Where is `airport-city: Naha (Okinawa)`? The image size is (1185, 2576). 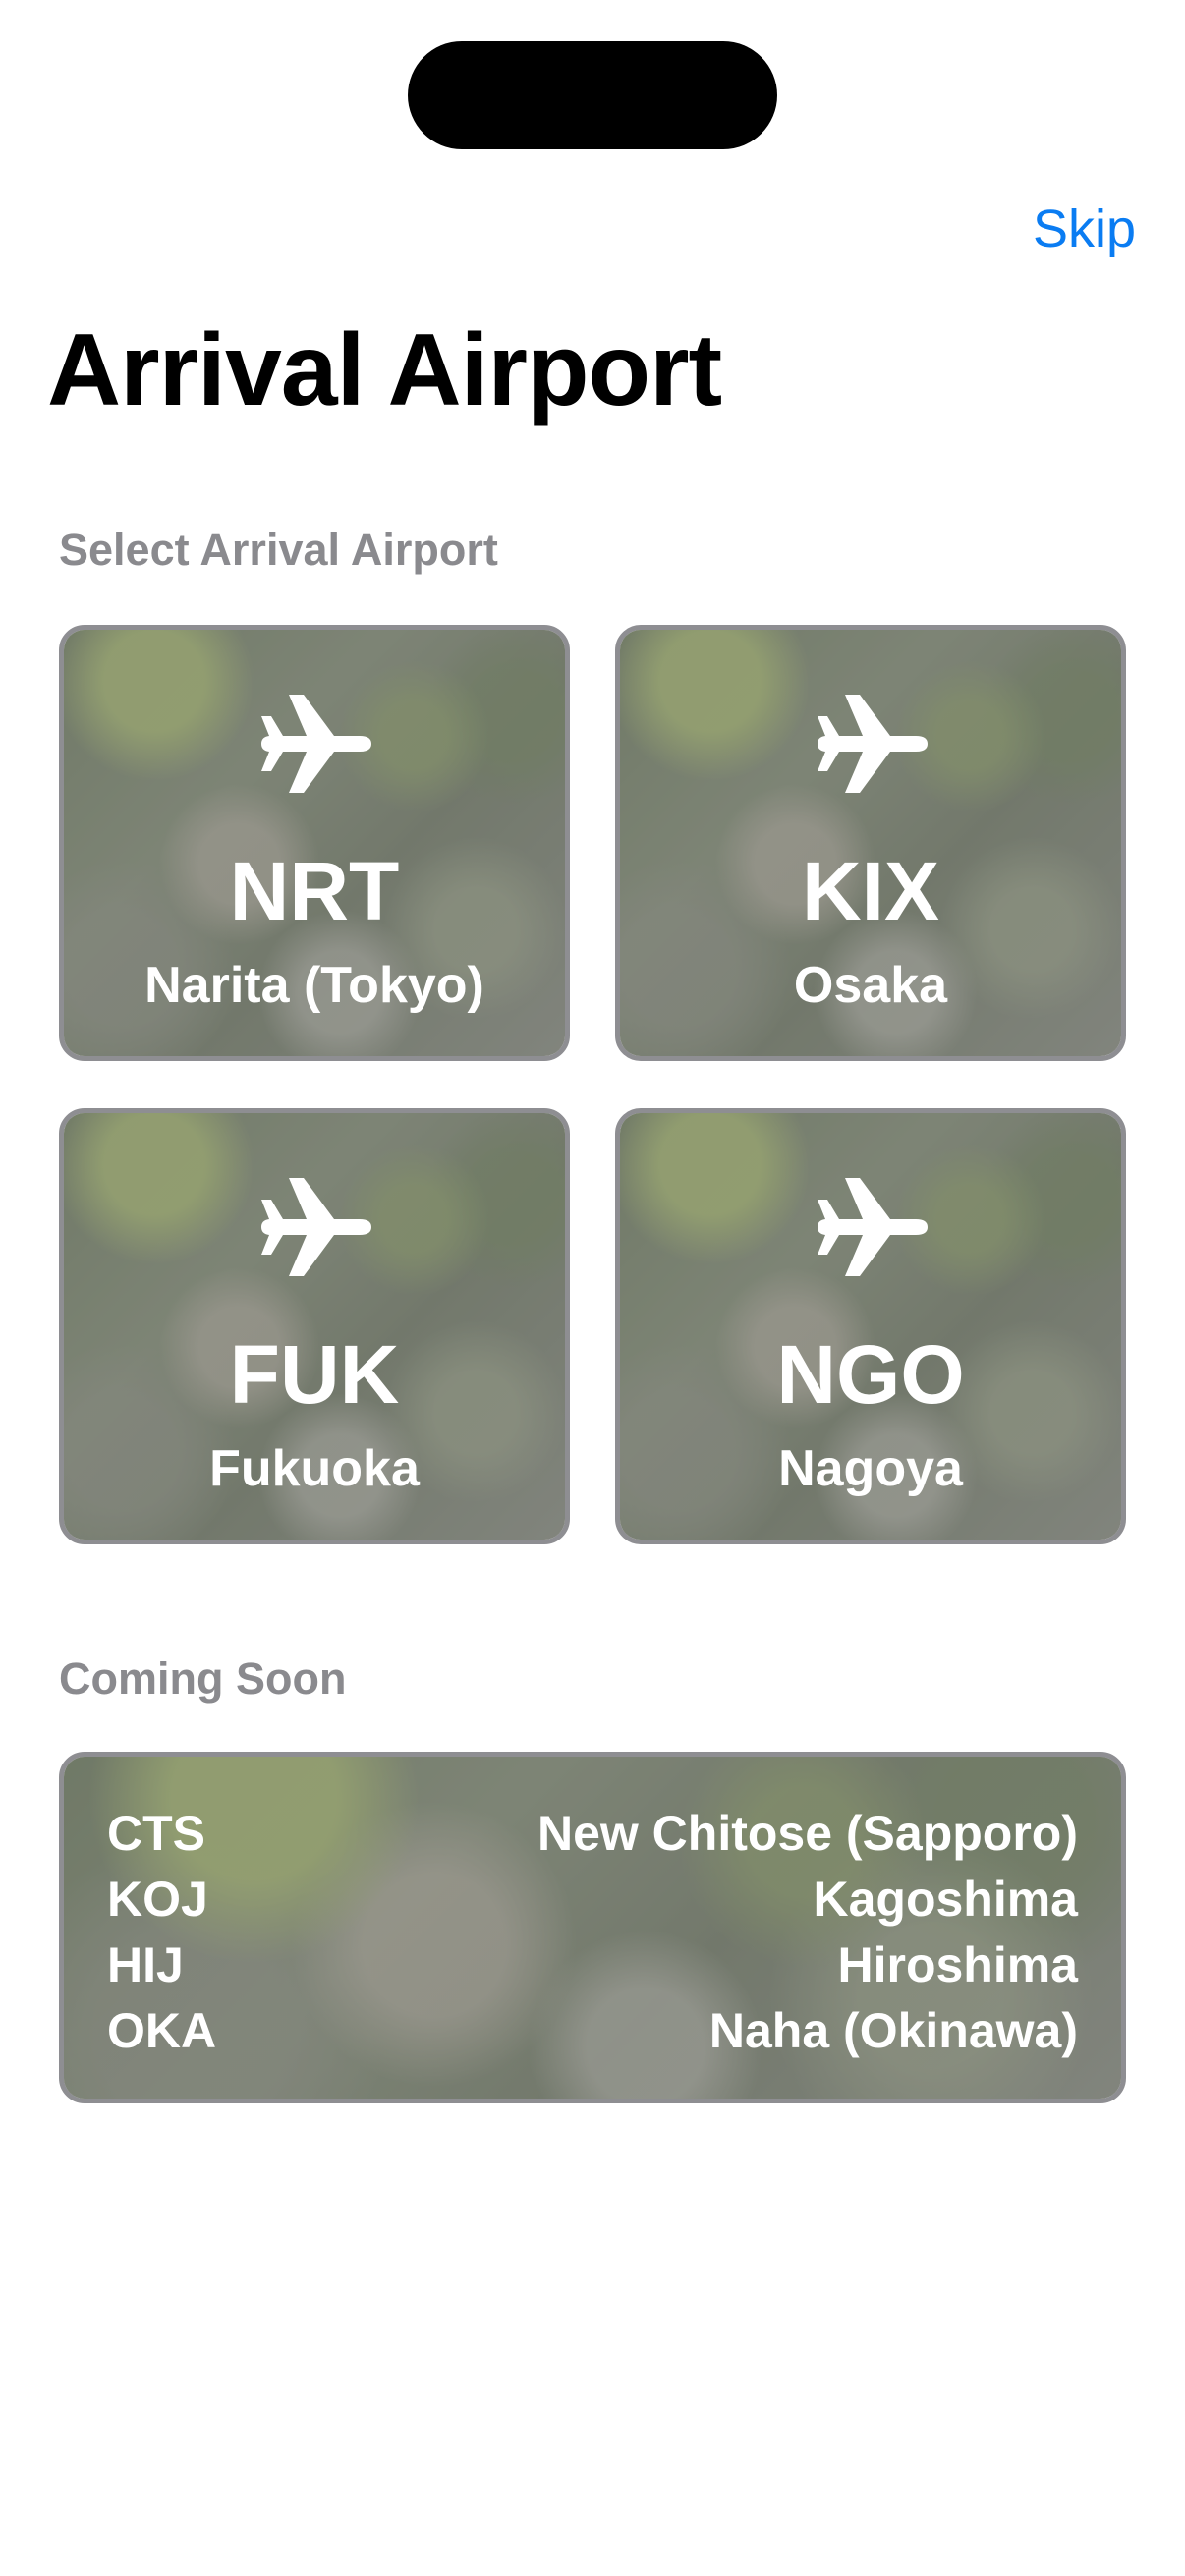 airport-city: Naha (Okinawa) is located at coordinates (893, 2030).